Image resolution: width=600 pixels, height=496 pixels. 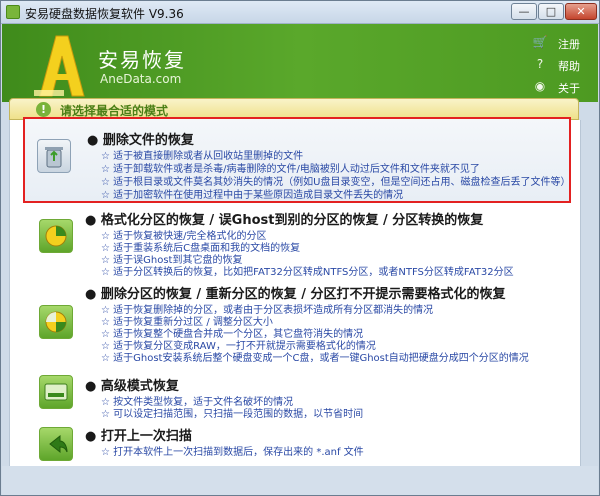 What do you see at coordinates (56, 322) in the screenshot?
I see `partition-icon` at bounding box center [56, 322].